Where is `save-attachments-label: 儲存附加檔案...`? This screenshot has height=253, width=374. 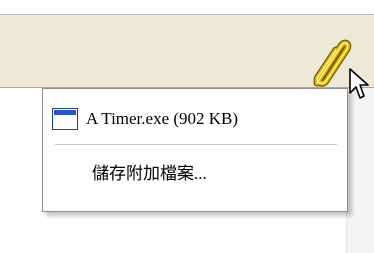 save-attachments-label: 儲存附加檔案... is located at coordinates (149, 173).